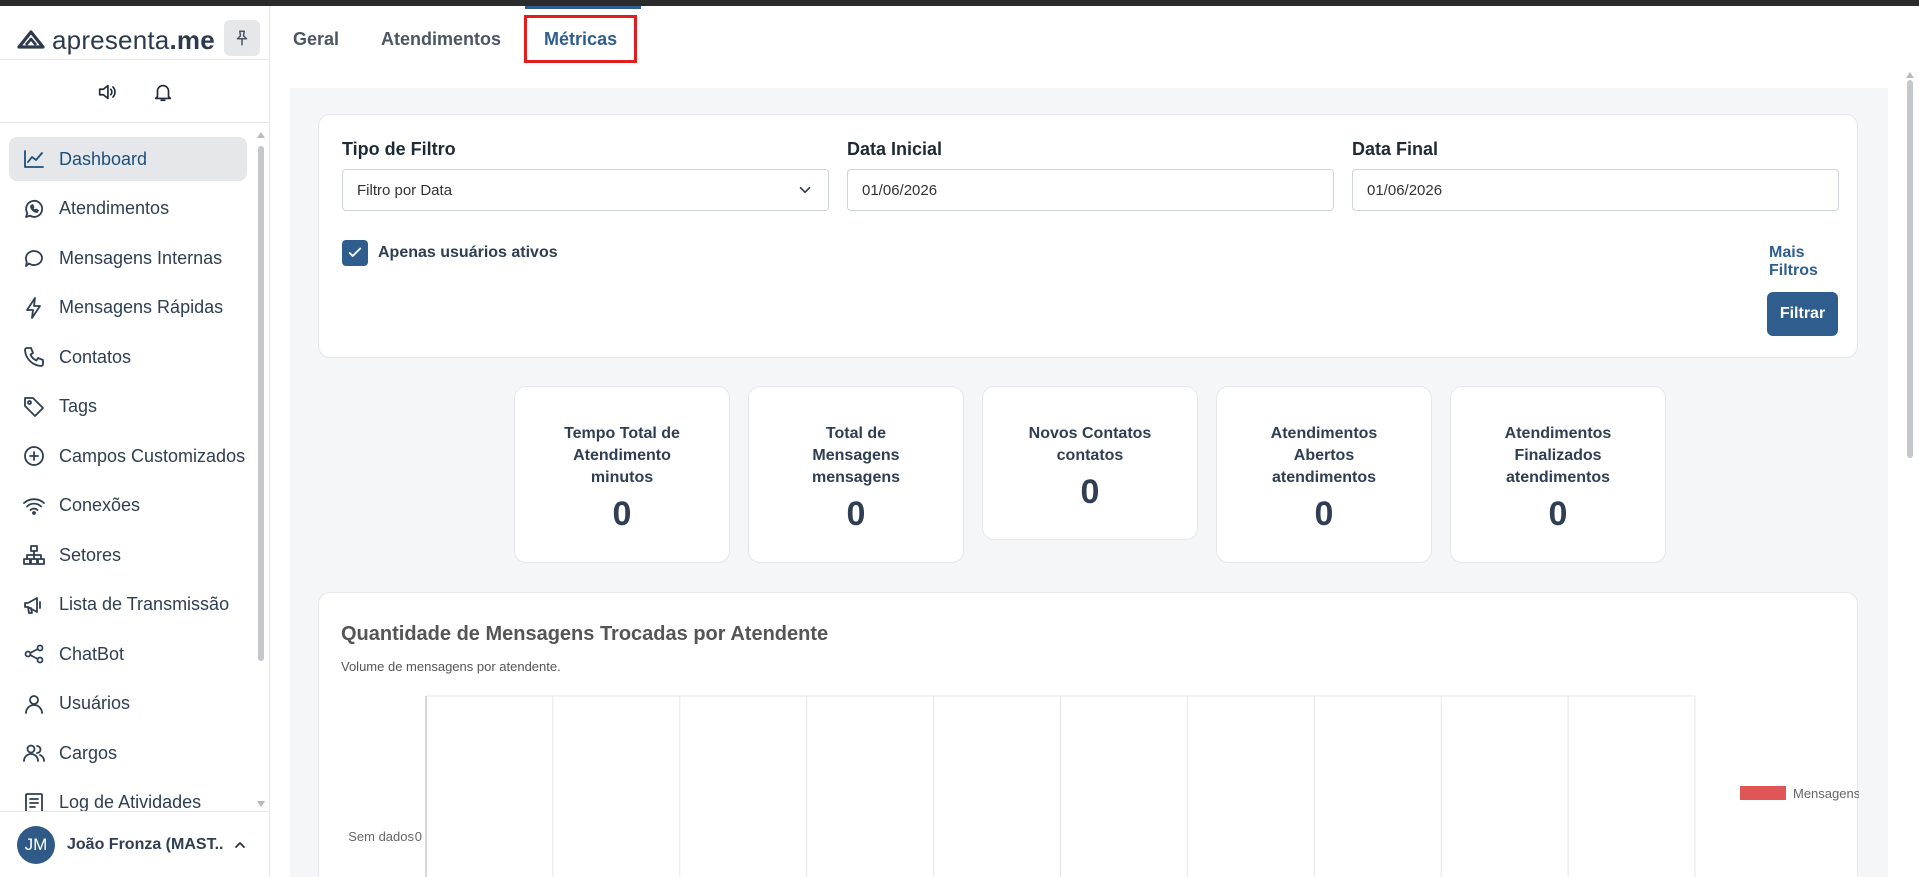 This screenshot has height=877, width=1919. What do you see at coordinates (441, 39) in the screenshot?
I see `tab-atendimentos: Atendimentos` at bounding box center [441, 39].